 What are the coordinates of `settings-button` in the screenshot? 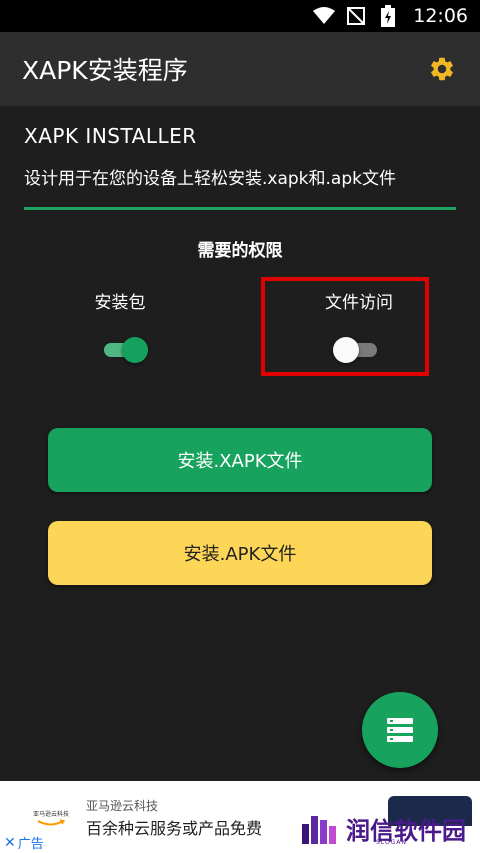 It's located at (442, 69).